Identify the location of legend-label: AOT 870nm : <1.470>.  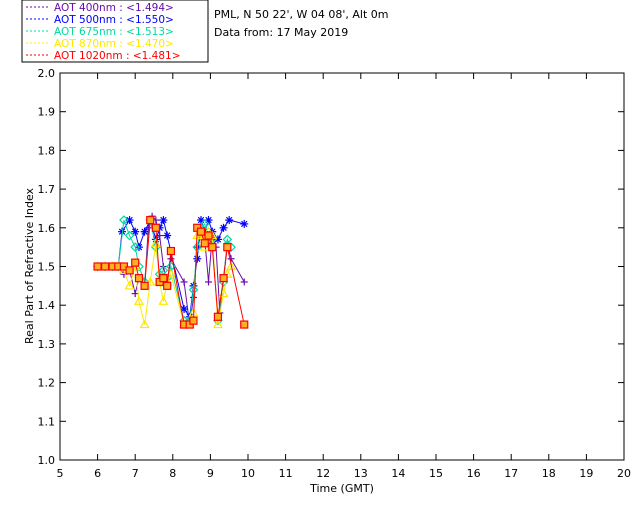
(114, 44).